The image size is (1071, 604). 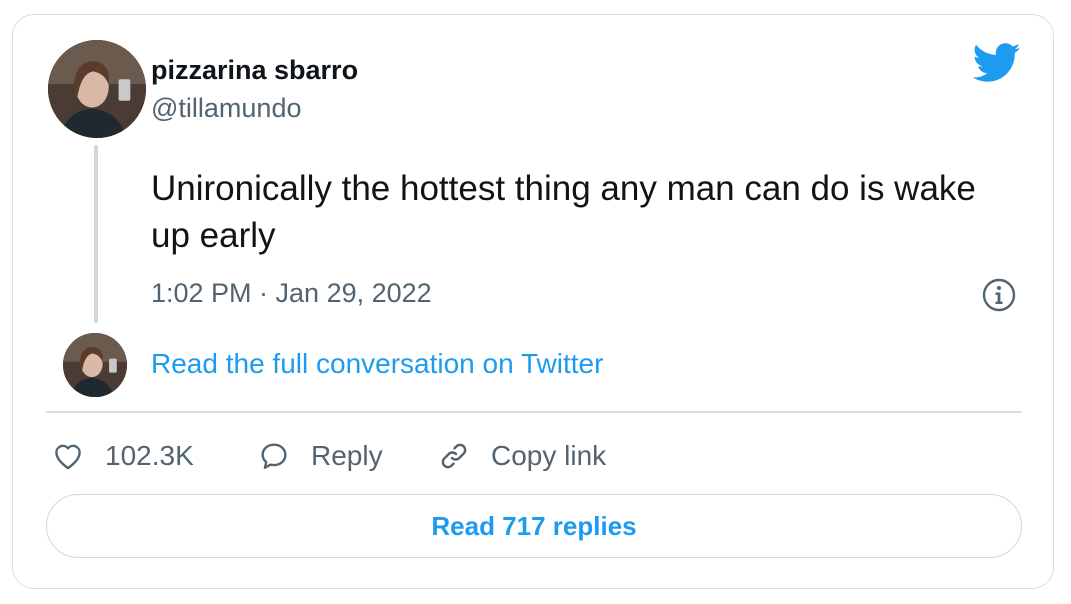 I want to click on reply-button: Reply, so click(x=320, y=456).